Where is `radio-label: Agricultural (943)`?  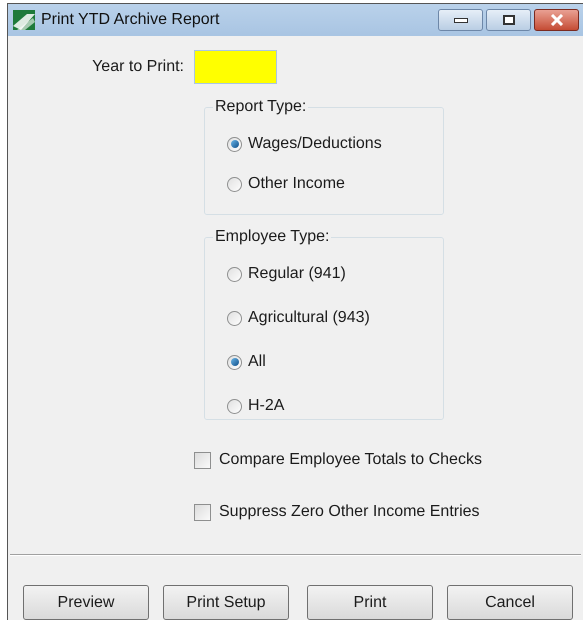
radio-label: Agricultural (943) is located at coordinates (309, 318).